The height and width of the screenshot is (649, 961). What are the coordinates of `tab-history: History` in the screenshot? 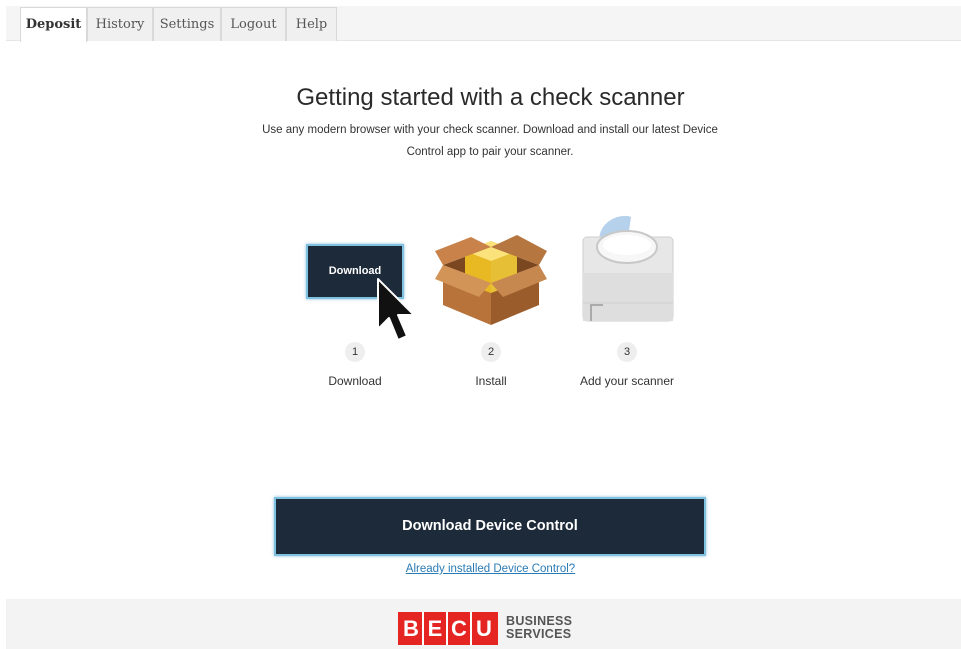 It's located at (120, 24).